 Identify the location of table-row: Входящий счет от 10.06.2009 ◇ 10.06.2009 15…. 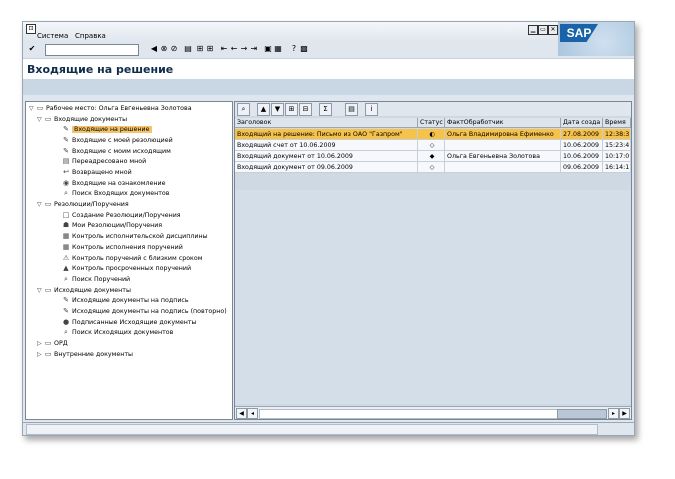
(433, 145).